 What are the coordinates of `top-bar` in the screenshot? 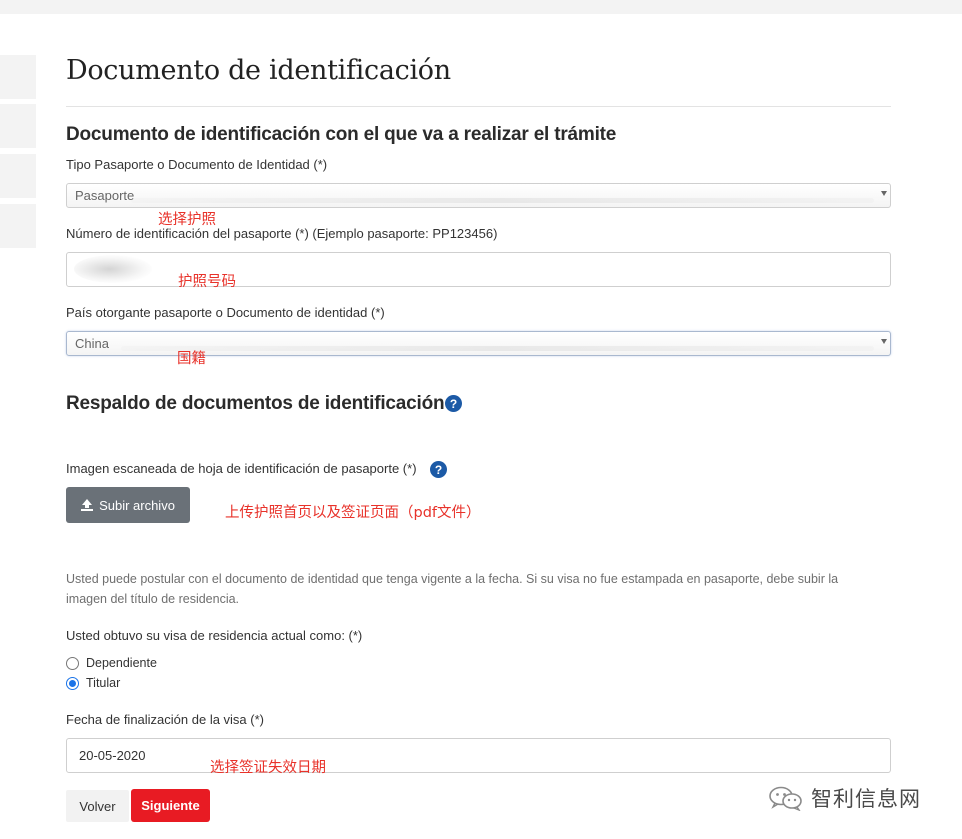 It's located at (481, 7).